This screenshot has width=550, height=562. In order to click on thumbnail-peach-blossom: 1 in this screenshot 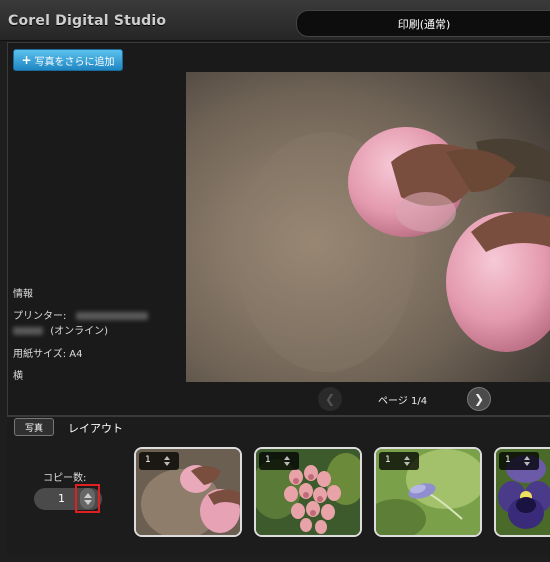, I will do `click(188, 492)`.